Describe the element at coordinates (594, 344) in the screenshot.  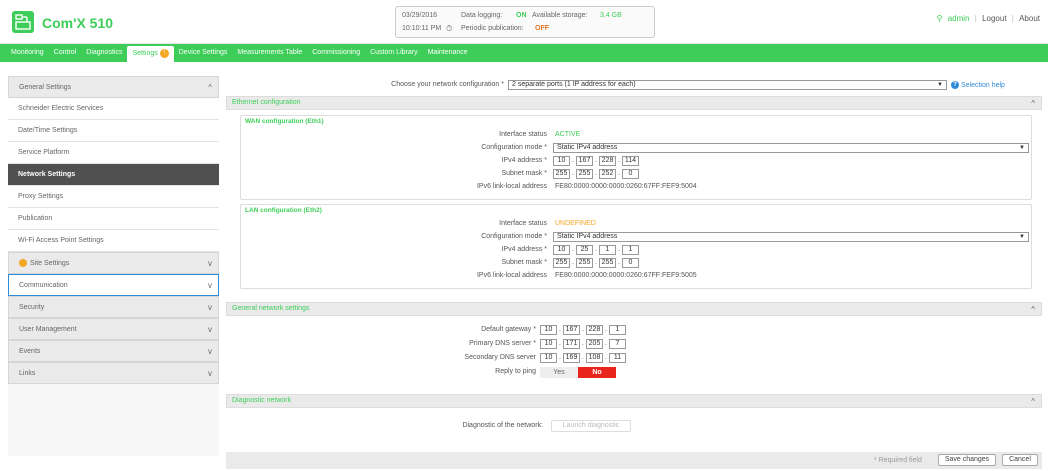
I see `dns1-octet-3: 205` at that location.